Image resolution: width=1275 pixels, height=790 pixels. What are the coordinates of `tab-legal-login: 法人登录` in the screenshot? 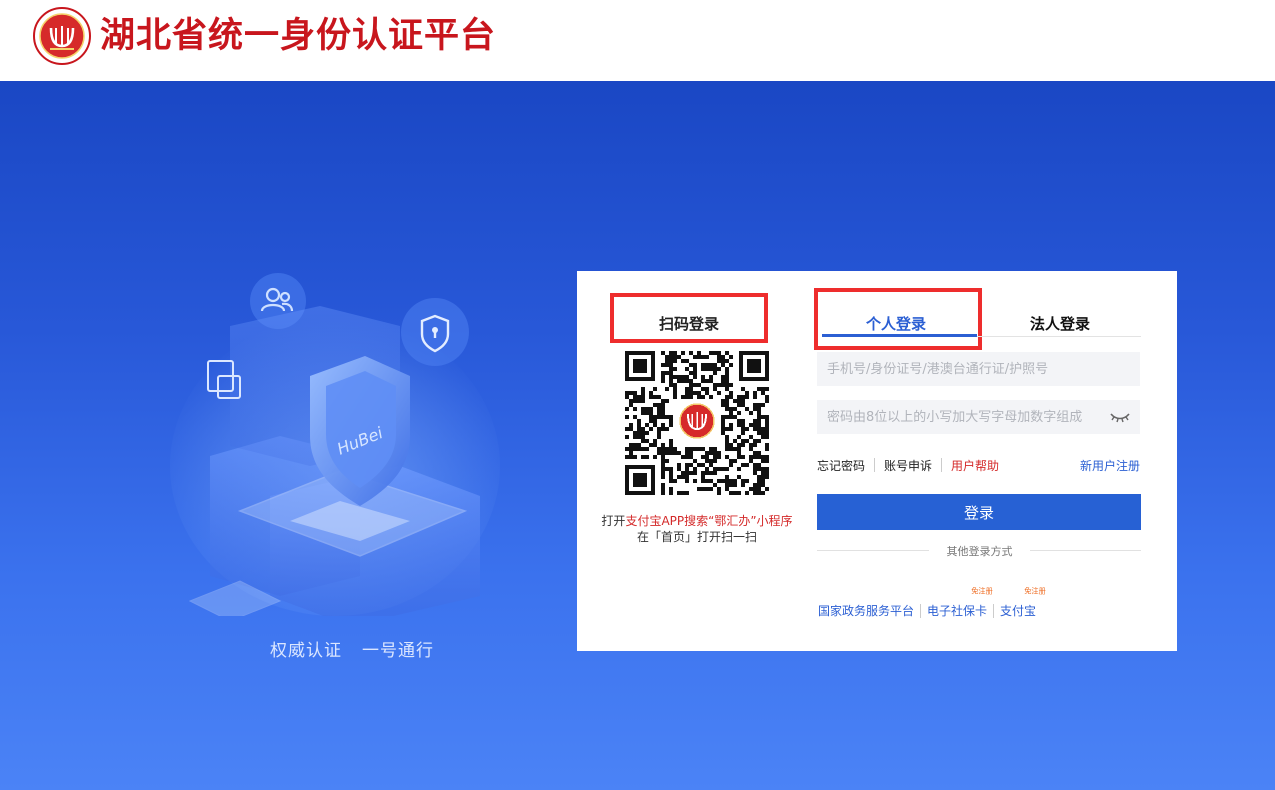 It's located at (1060, 323).